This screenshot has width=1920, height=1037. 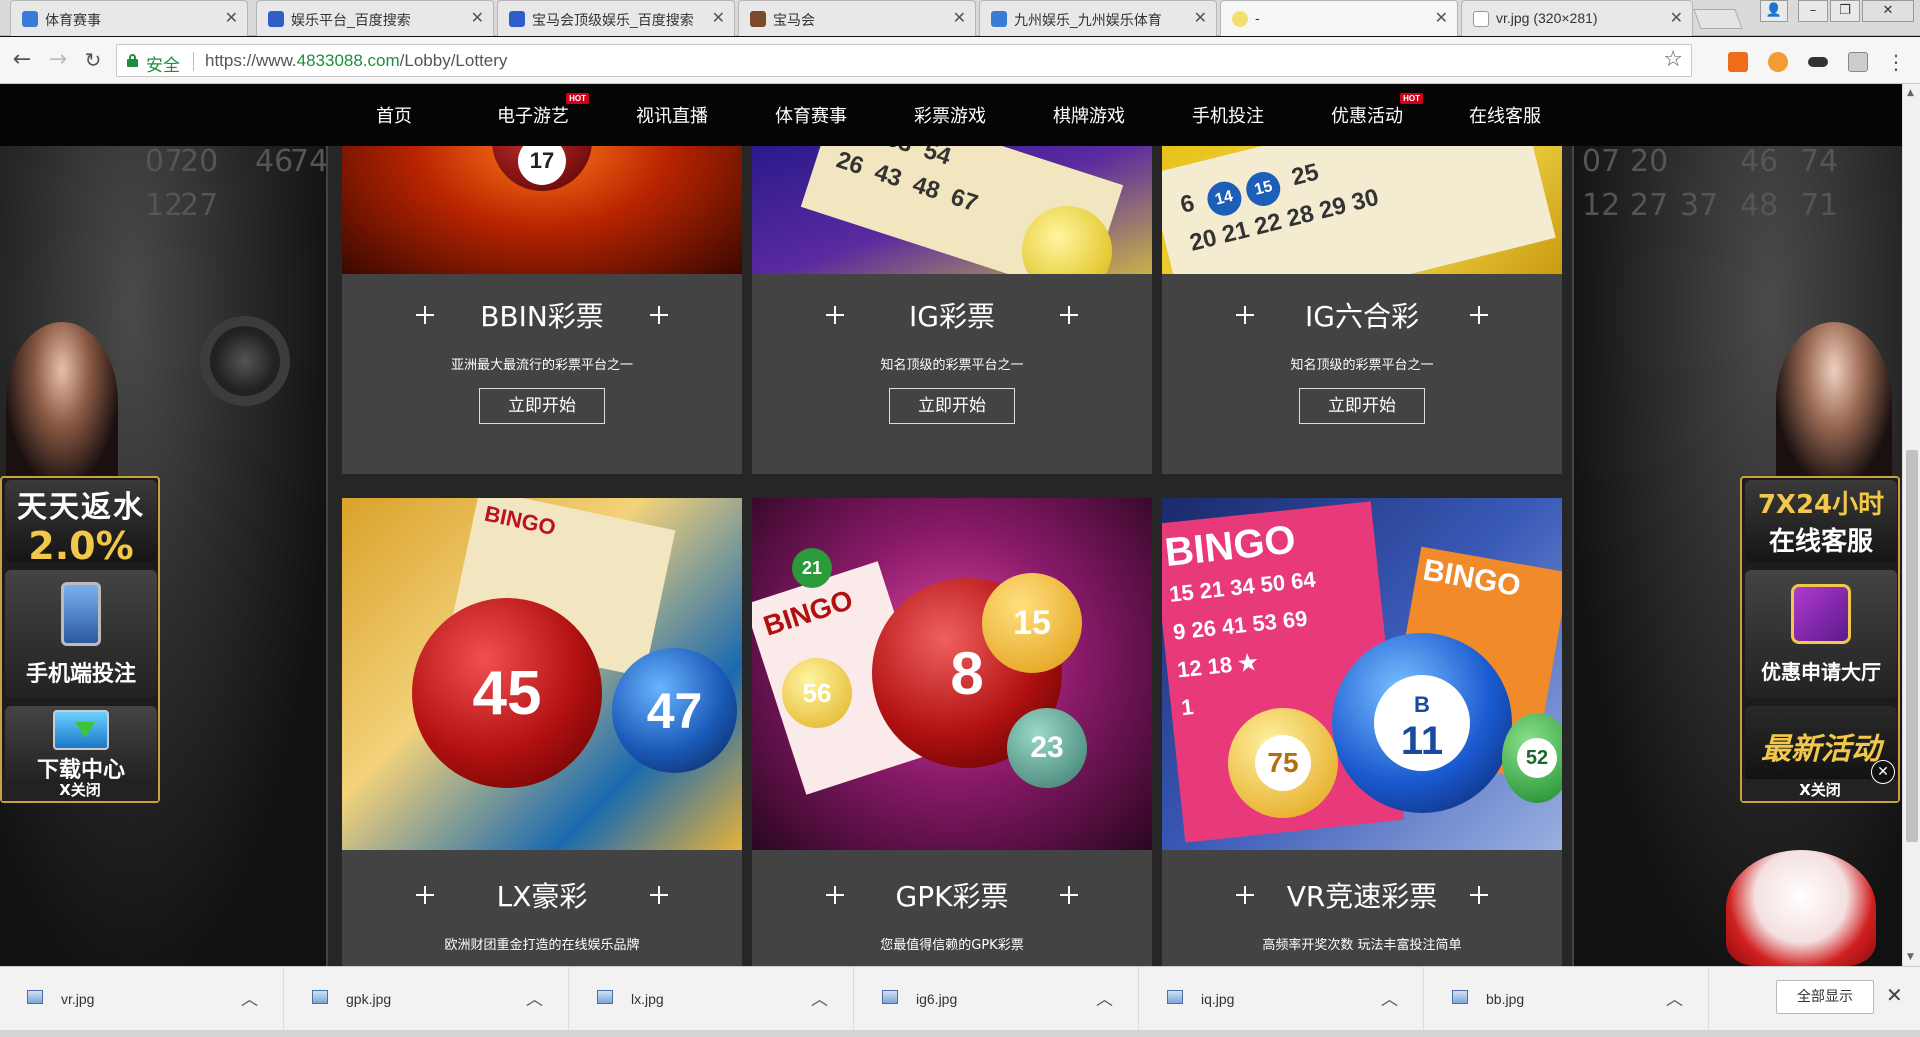 I want to click on nav-item-slots: 电子游艺 HOT, so click(x=543, y=110).